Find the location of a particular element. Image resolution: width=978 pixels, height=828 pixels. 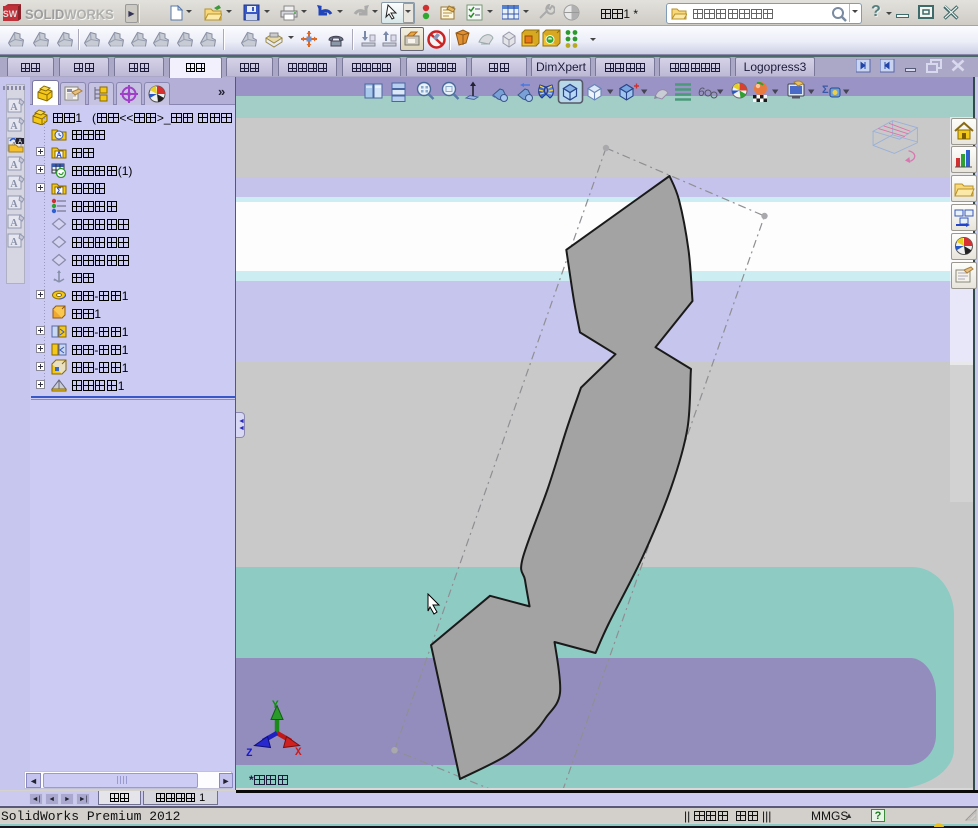

svg-text: Z is located at coordinates (249, 754).